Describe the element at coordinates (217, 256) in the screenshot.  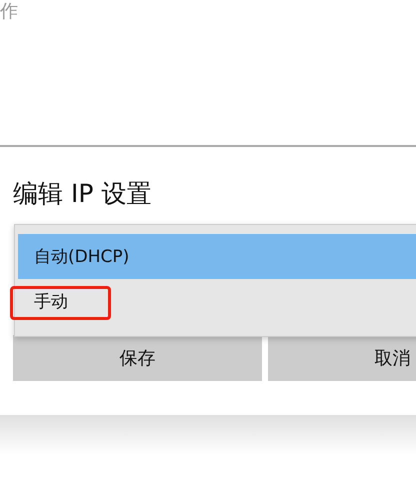
I see `dropdown-option: 自动(DHCP)` at that location.